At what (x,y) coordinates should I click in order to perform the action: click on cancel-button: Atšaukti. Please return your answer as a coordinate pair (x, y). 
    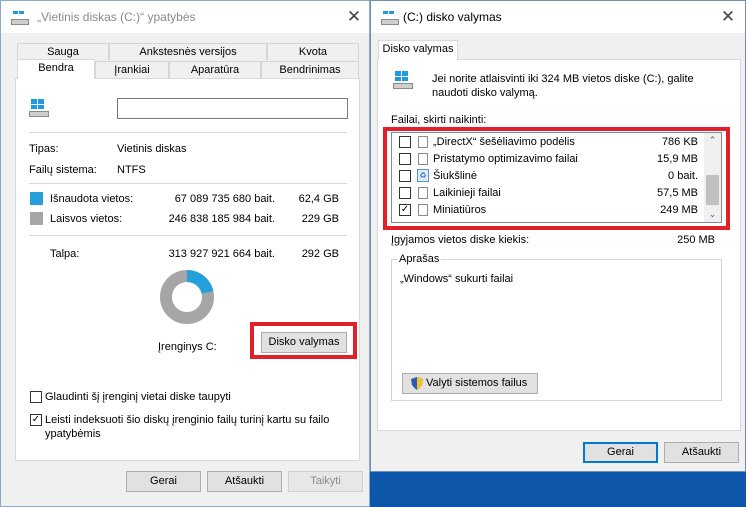
    Looking at the image, I should click on (244, 481).